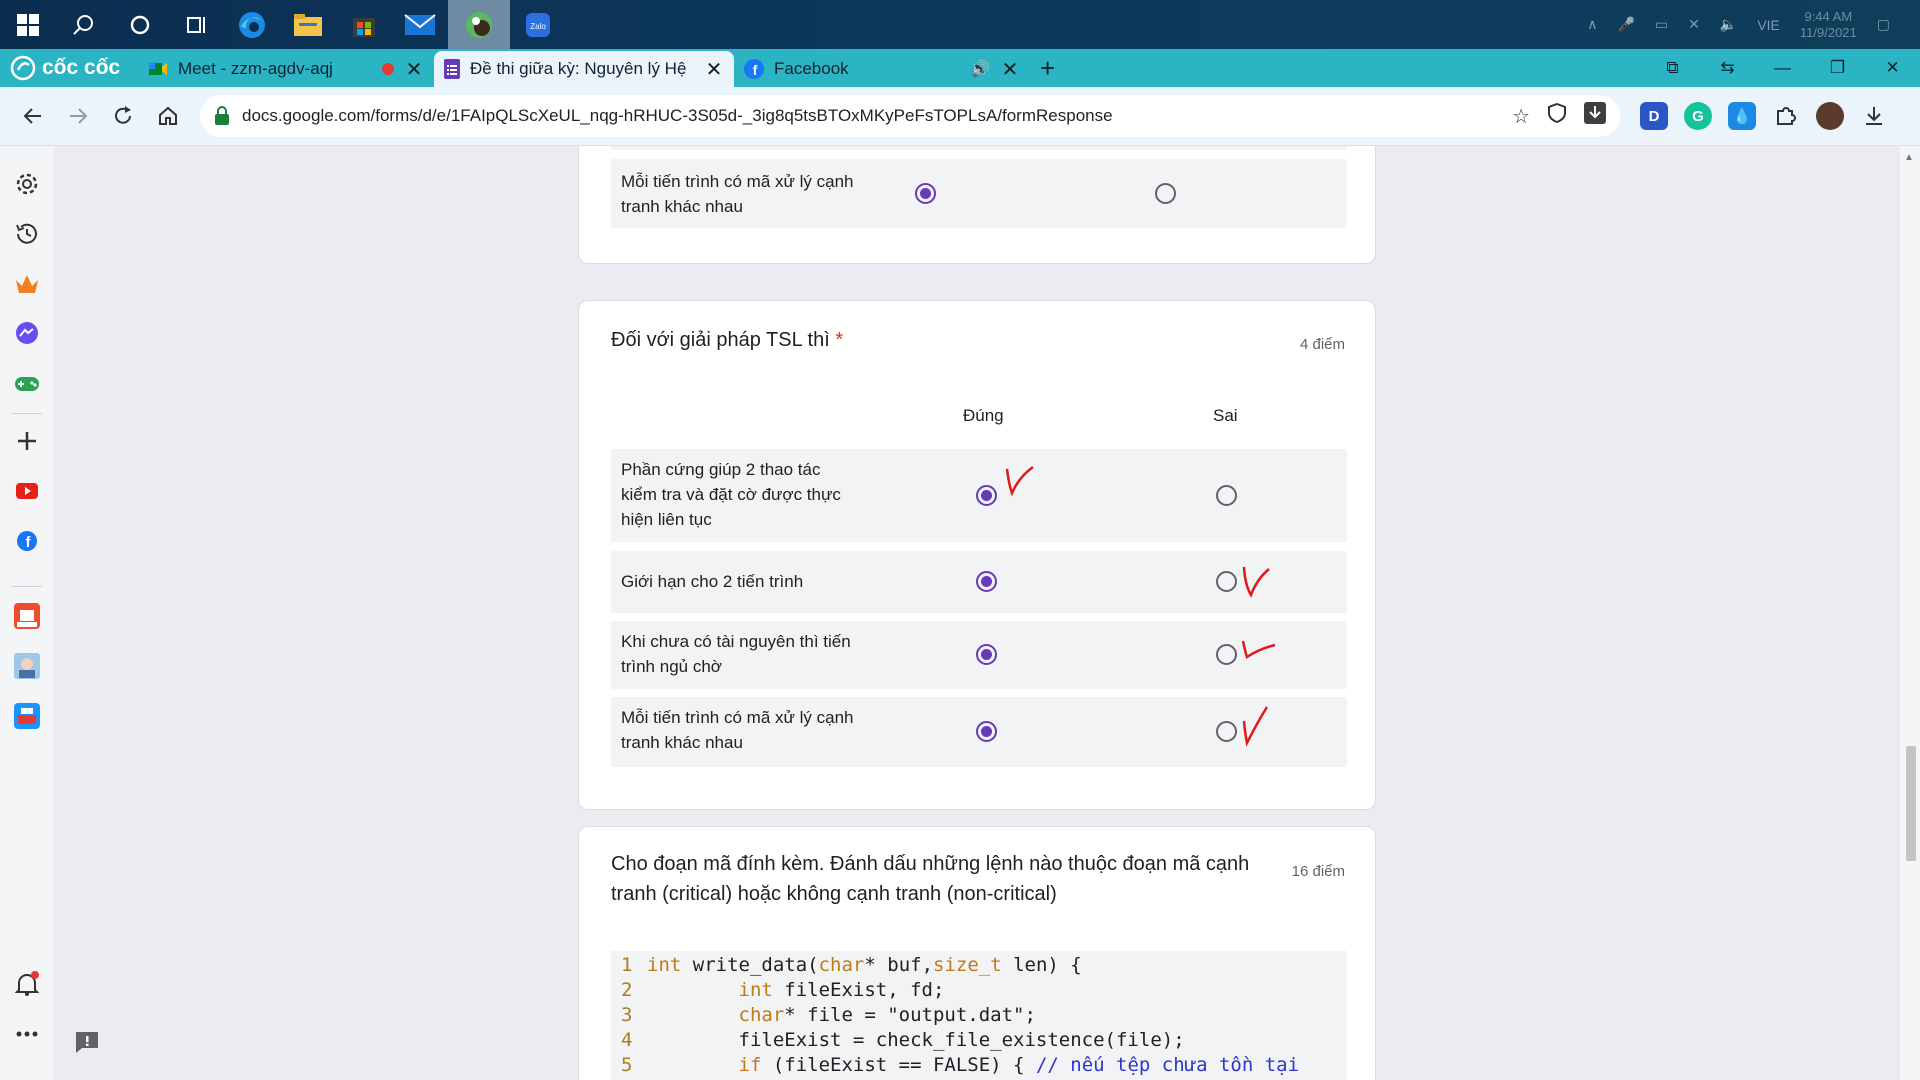  I want to click on new-tab-button: +, so click(1047, 69).